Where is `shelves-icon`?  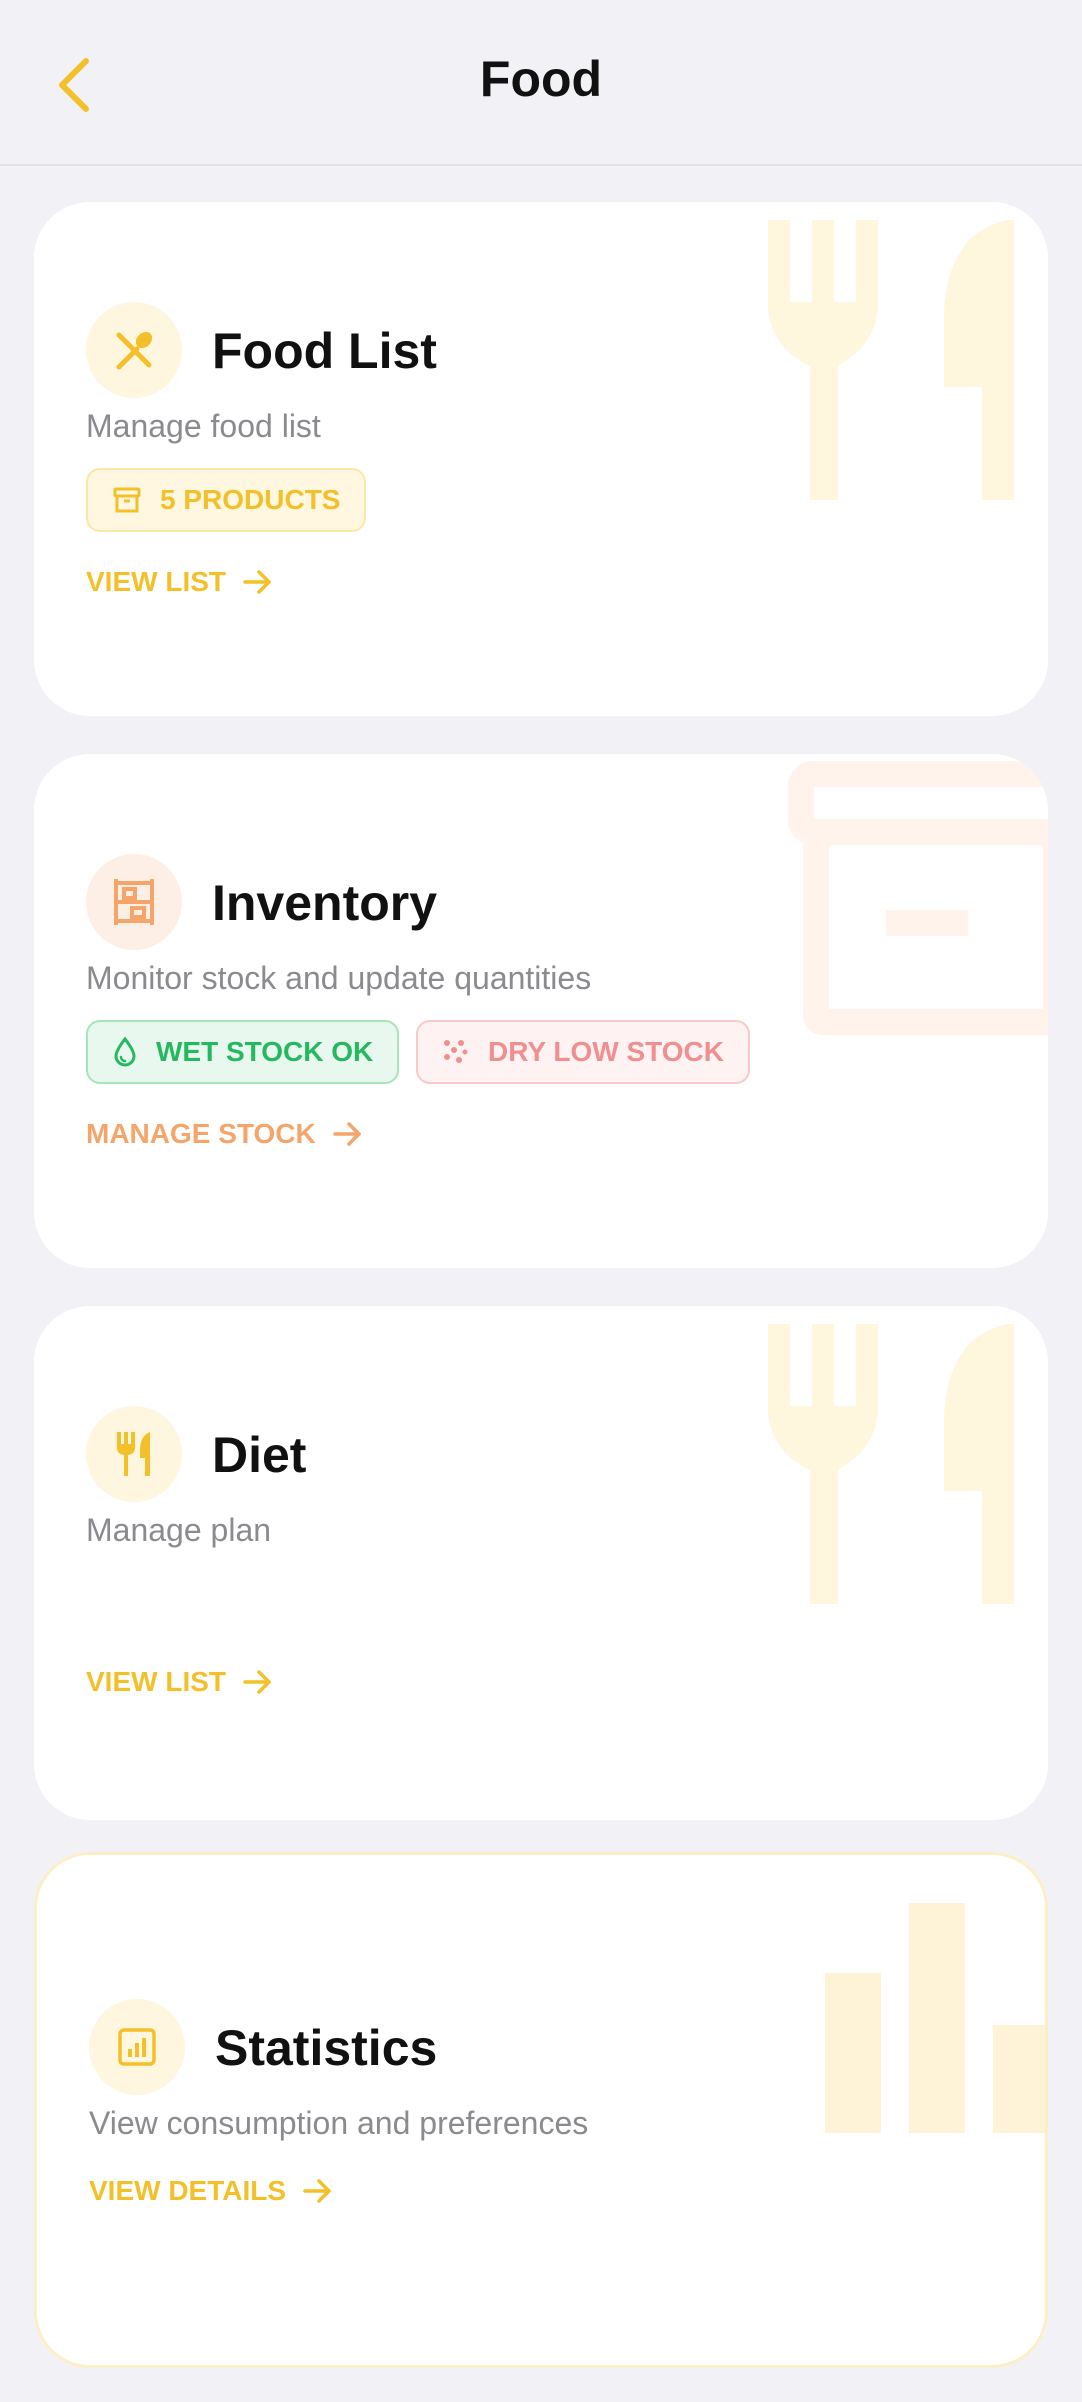 shelves-icon is located at coordinates (134, 902).